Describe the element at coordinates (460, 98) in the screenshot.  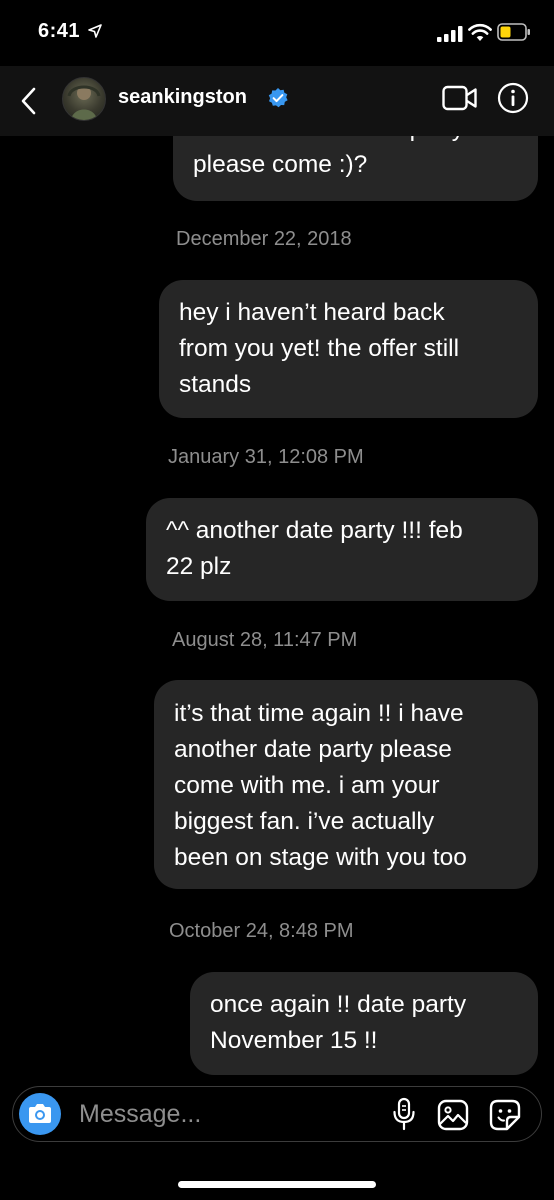
I see `video-call-icon` at that location.